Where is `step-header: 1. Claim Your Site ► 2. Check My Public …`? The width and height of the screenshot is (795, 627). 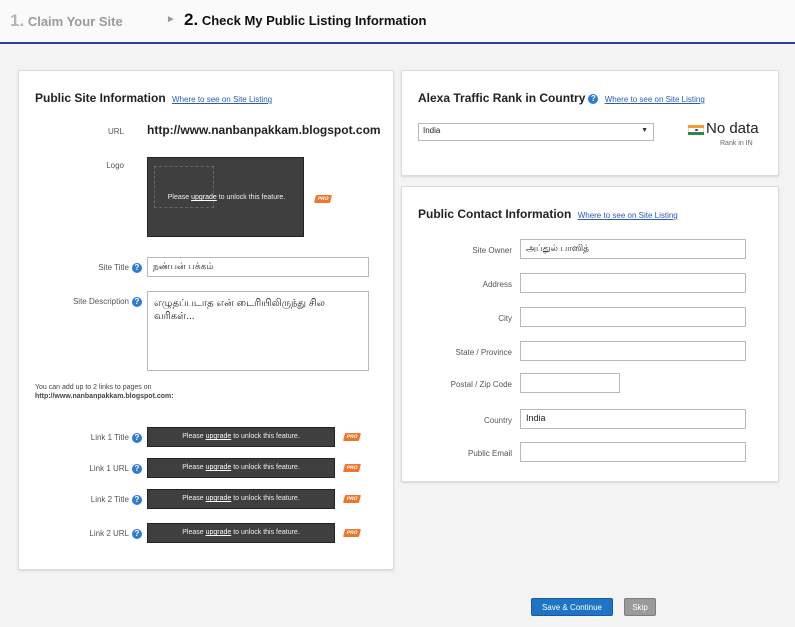 step-header: 1. Claim Your Site ► 2. Check My Public … is located at coordinates (397, 22).